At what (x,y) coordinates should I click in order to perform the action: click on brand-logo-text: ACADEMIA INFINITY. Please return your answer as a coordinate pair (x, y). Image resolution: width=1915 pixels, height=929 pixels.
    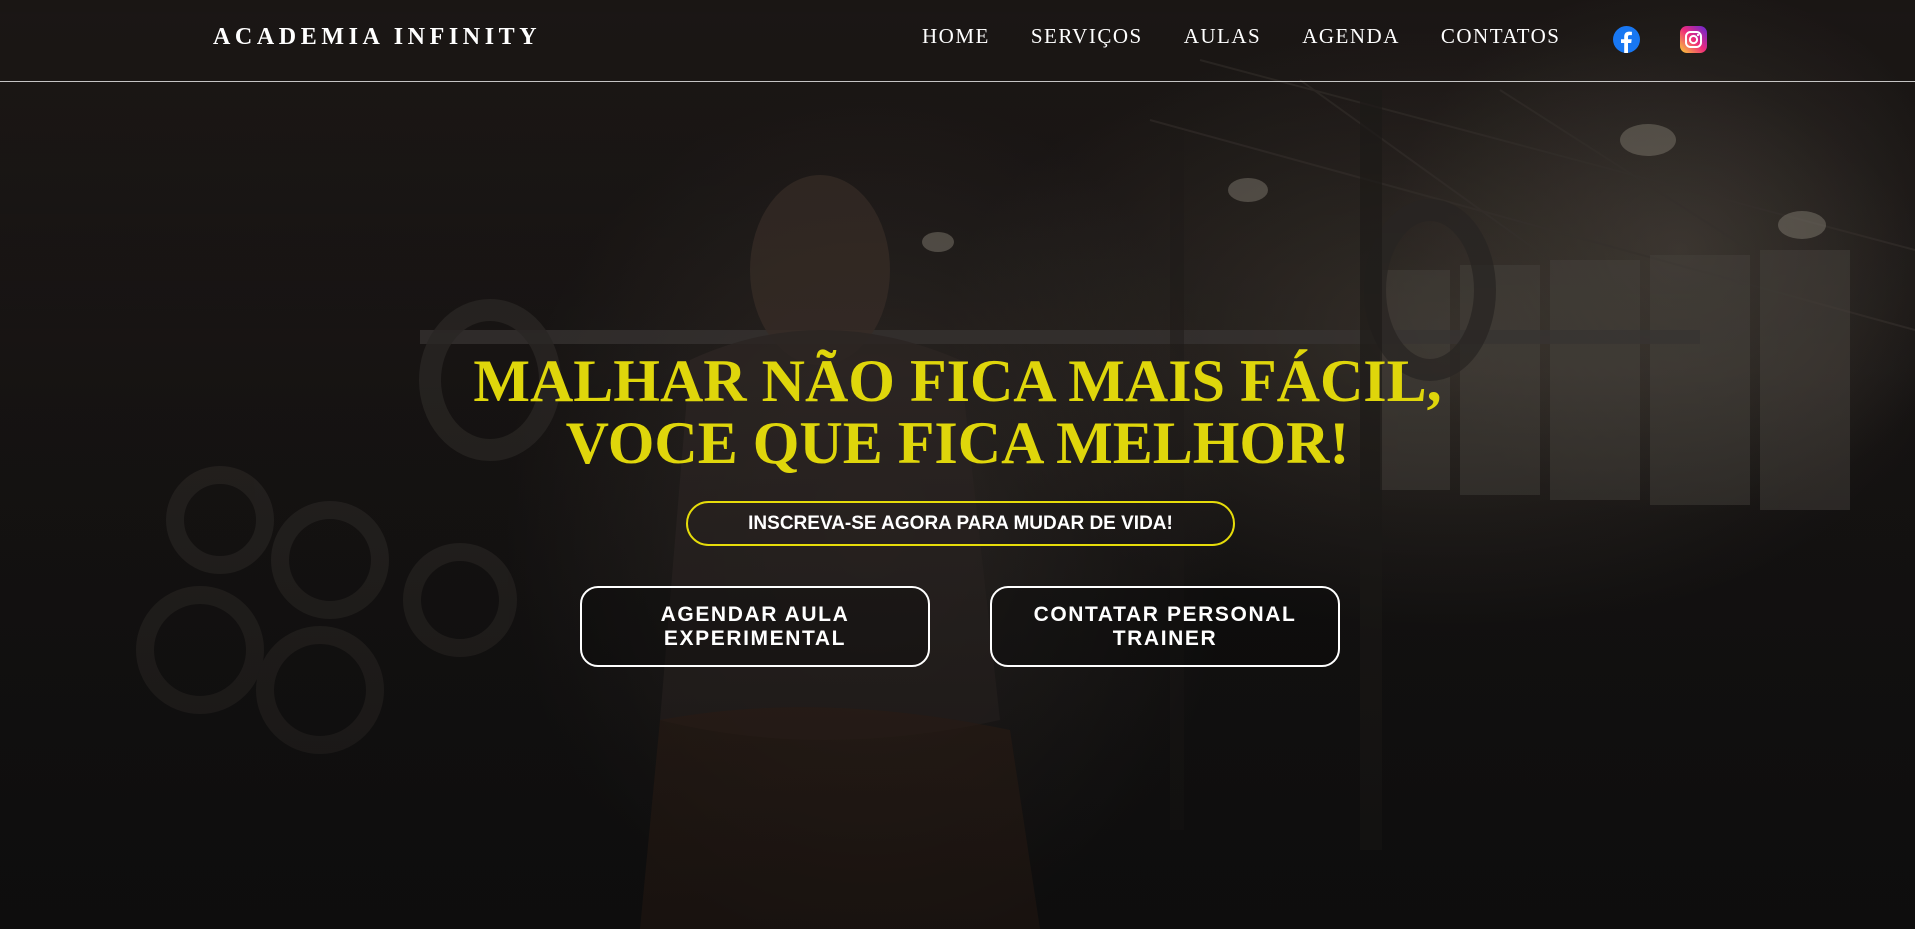
    Looking at the image, I should click on (377, 37).